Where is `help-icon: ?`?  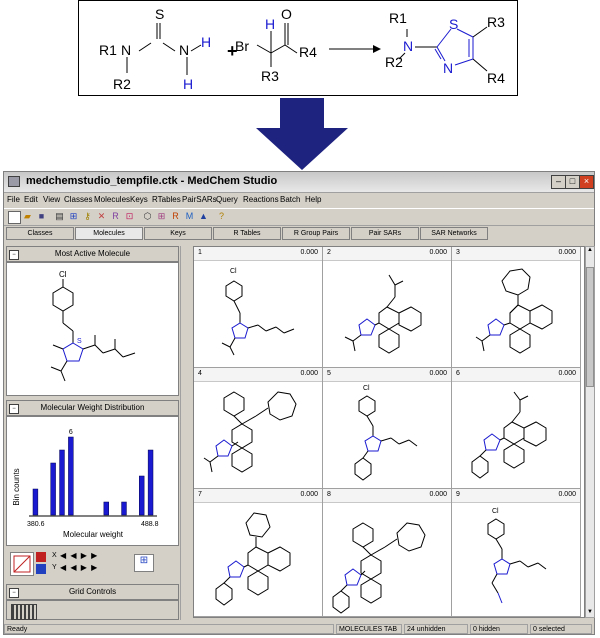 help-icon: ? is located at coordinates (221, 216).